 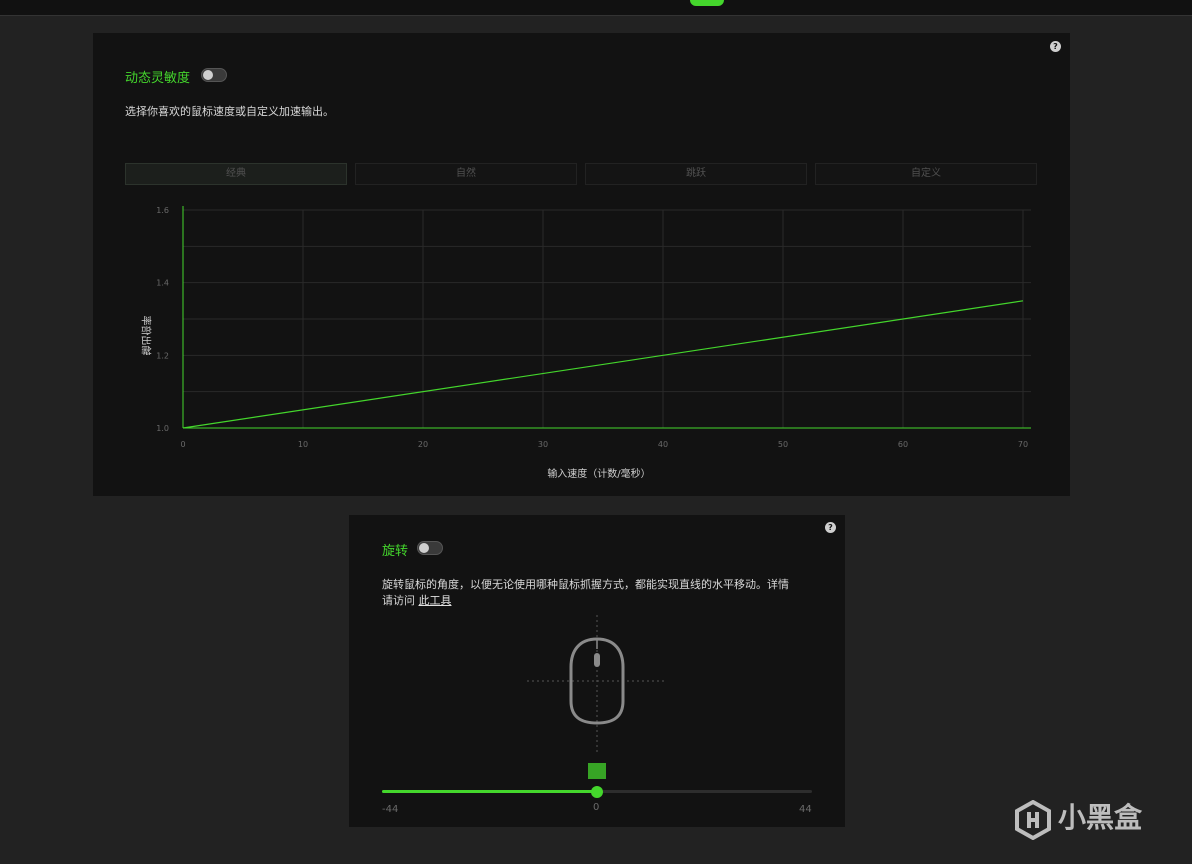 I want to click on slider-value-label: 0, so click(x=596, y=807).